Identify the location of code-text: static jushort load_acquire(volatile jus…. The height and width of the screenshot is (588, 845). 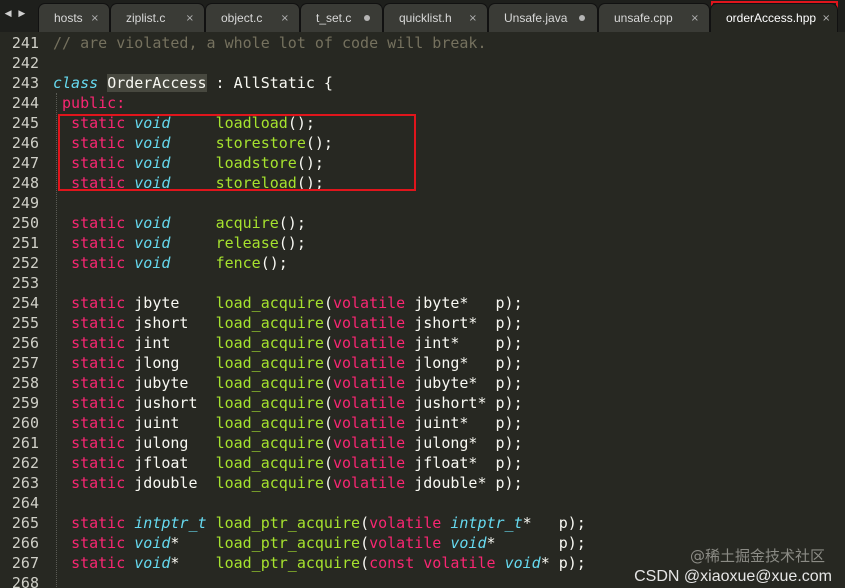
(288, 403).